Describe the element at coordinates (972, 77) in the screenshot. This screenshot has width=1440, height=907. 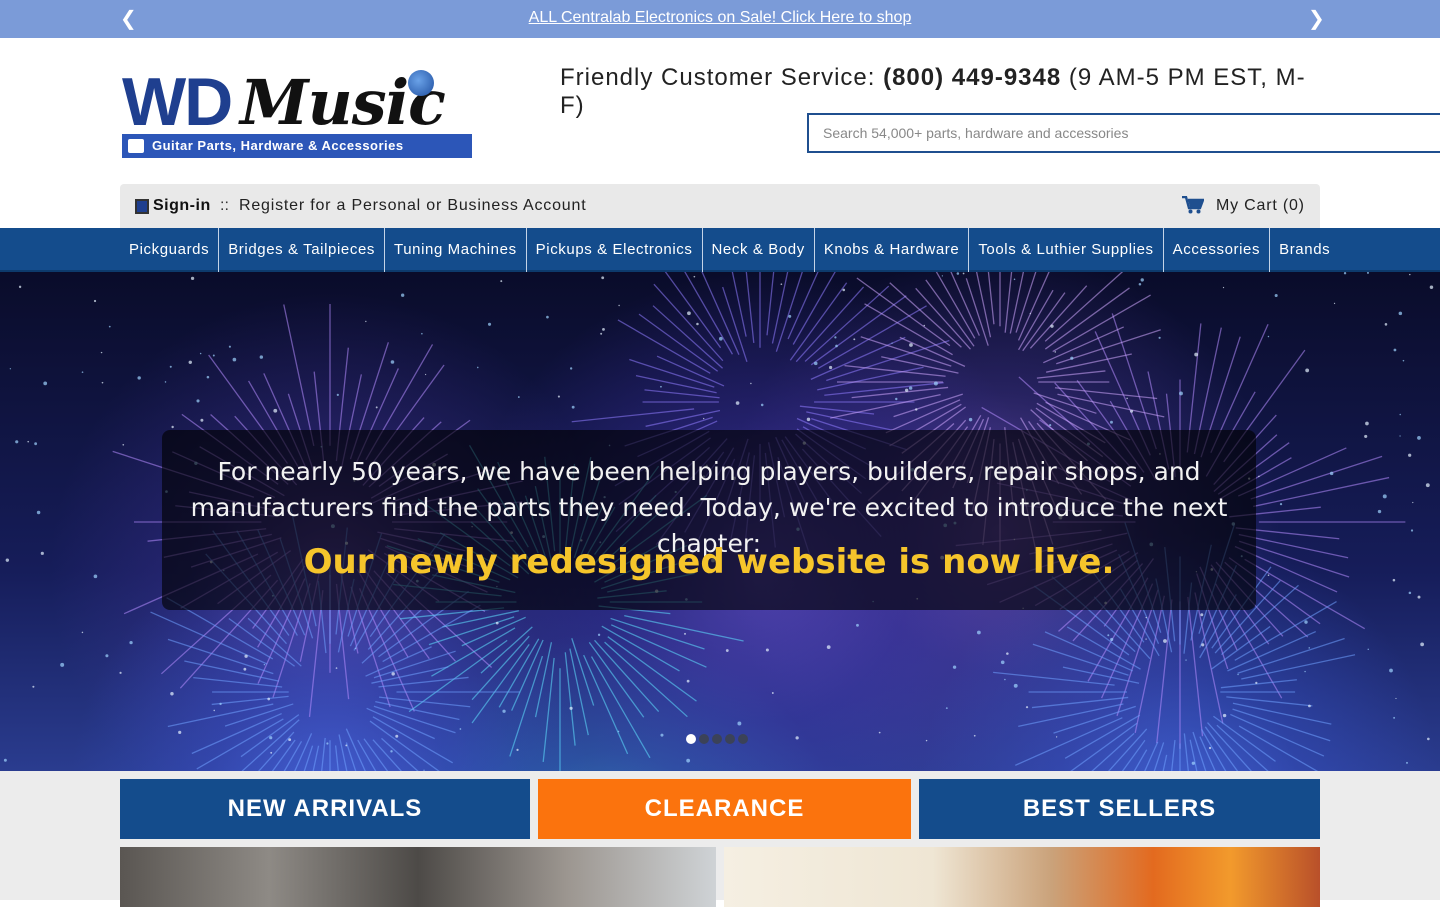
I see `phone-number: (800) 449-9348` at that location.